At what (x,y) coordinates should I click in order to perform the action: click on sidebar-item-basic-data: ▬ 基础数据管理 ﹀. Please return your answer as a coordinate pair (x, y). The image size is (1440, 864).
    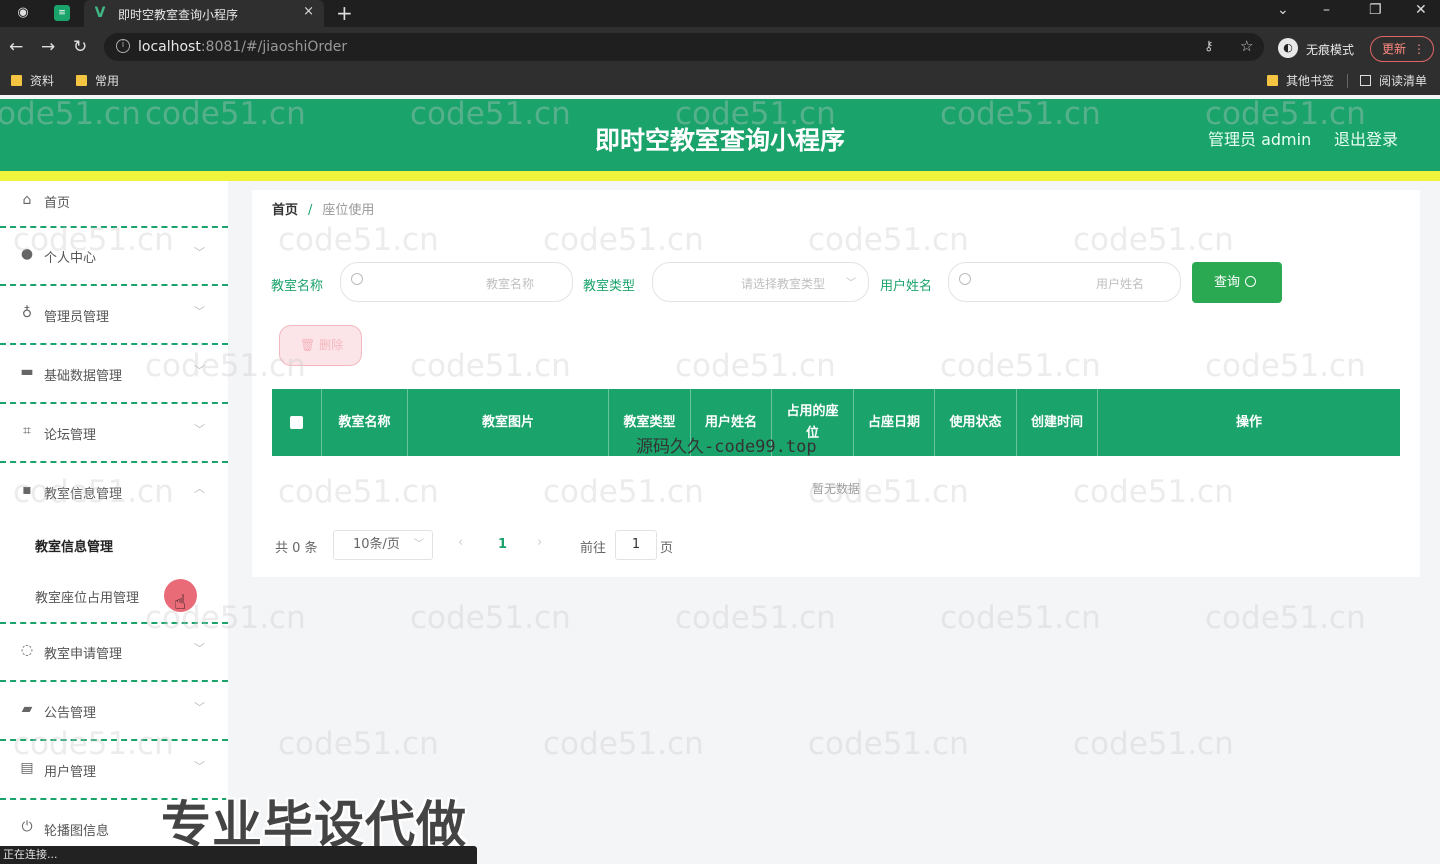
    Looking at the image, I should click on (114, 375).